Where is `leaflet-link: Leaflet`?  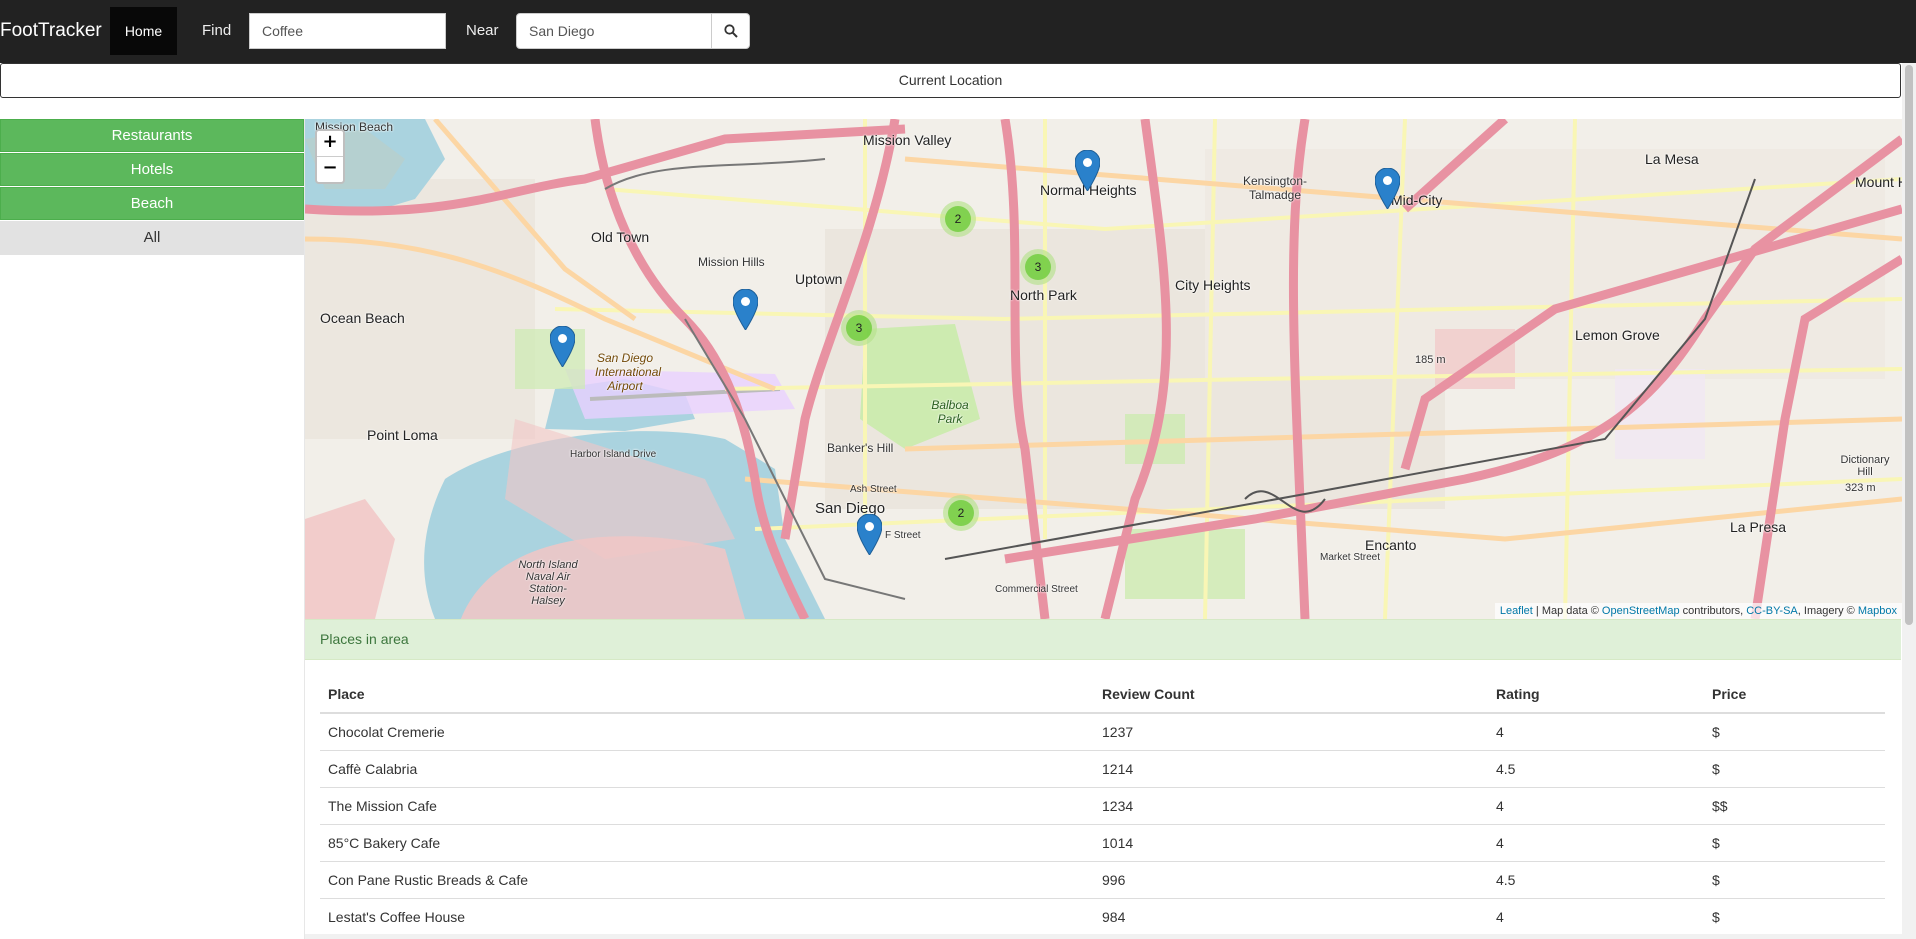
leaflet-link: Leaflet is located at coordinates (1516, 611).